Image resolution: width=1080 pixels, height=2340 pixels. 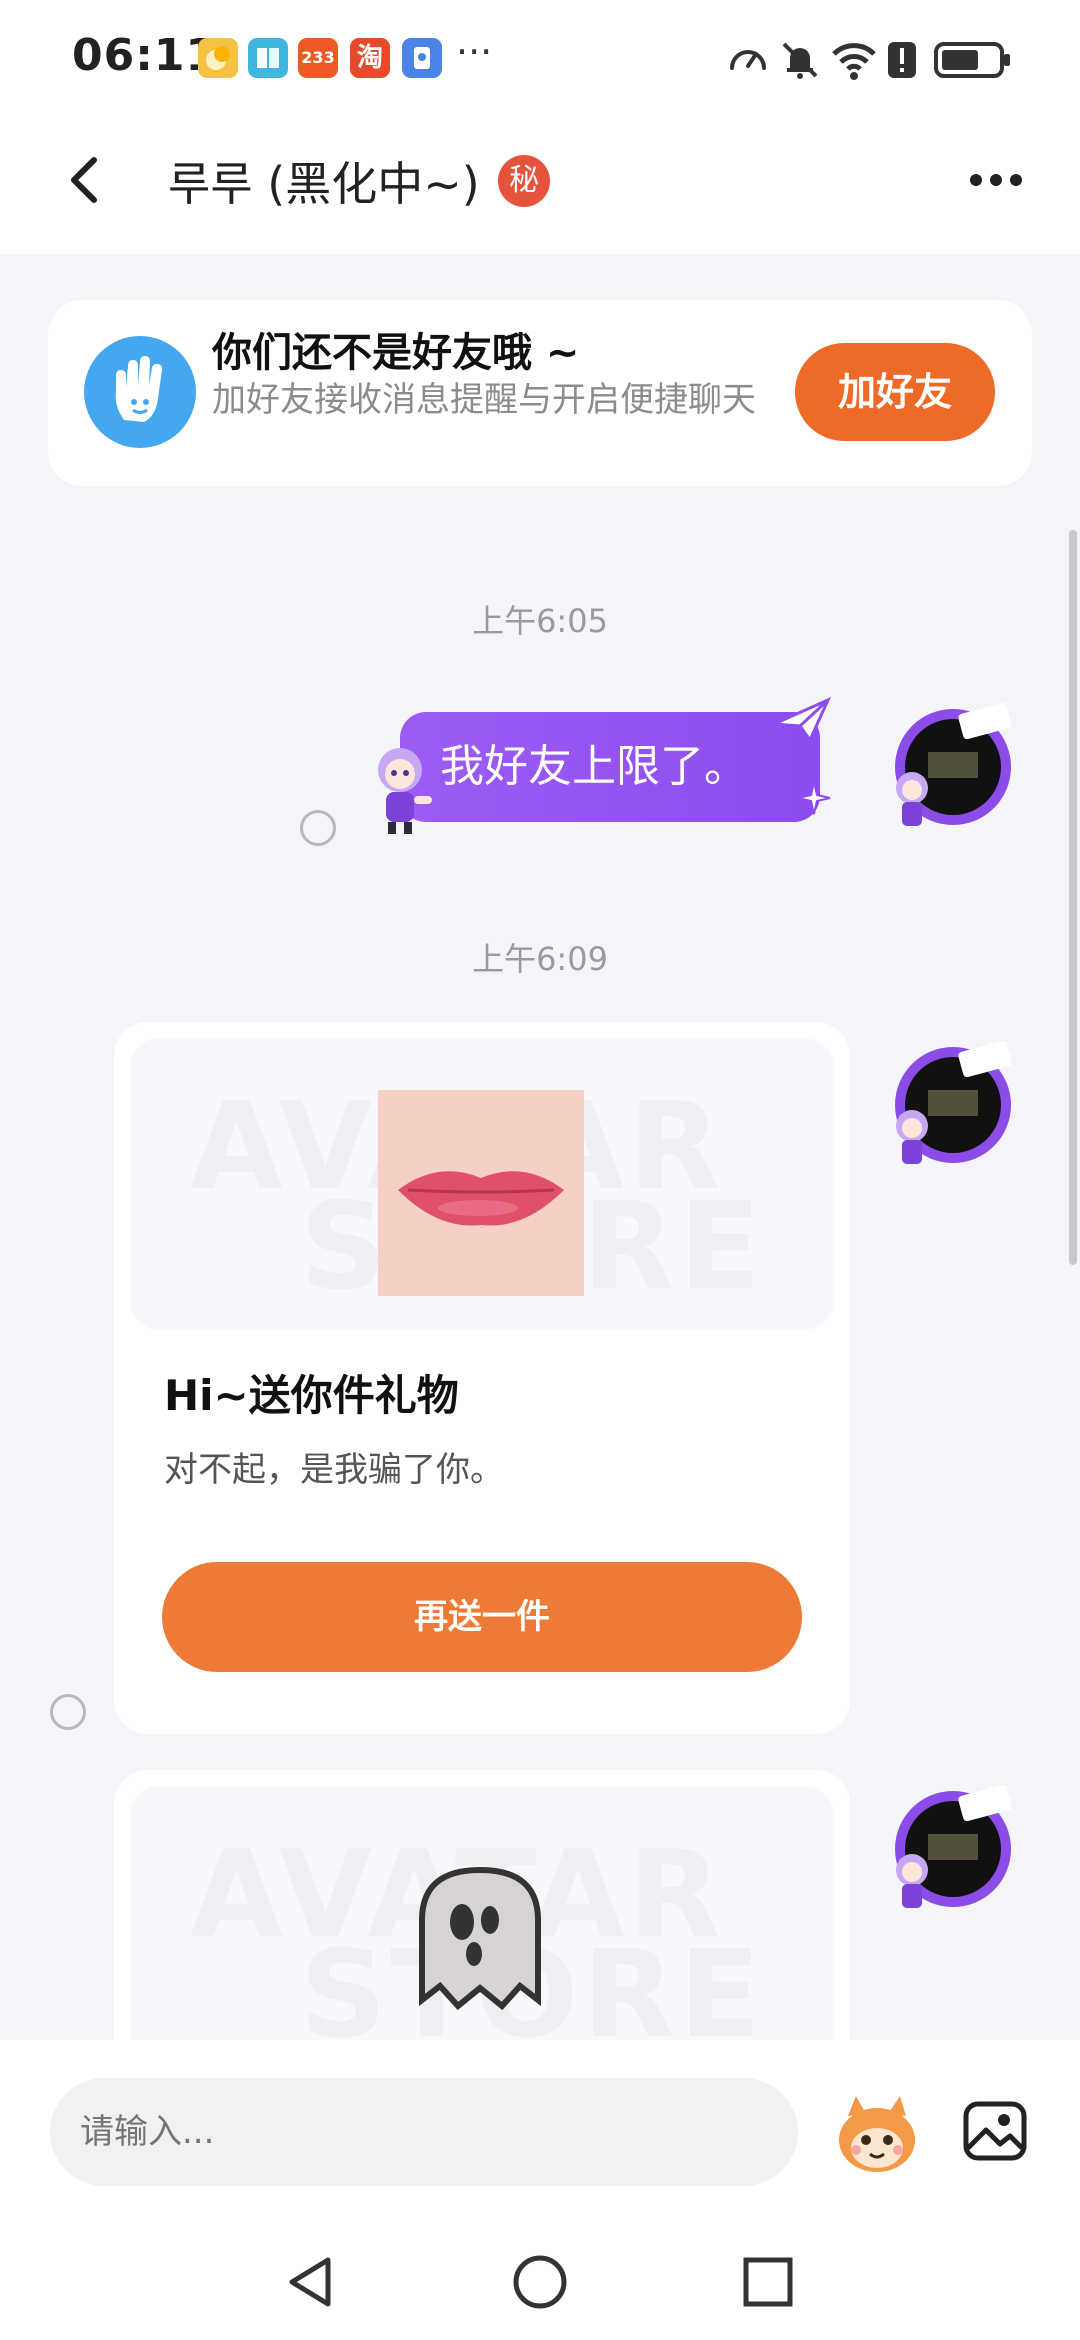 I want to click on book-app-icon, so click(x=268, y=58).